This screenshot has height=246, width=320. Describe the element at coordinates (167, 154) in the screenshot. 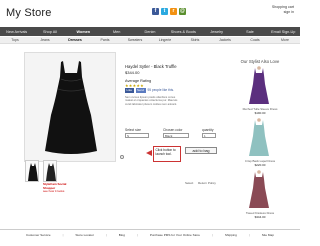

I see `launch-tool-callout: Click button to launch tool.` at that location.